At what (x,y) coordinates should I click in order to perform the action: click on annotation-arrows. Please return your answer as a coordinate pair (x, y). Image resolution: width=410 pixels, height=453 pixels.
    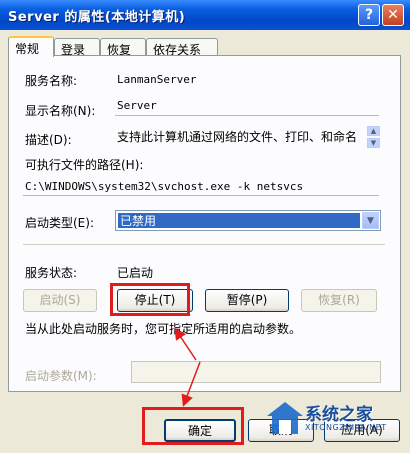
    Looking at the image, I should click on (187, 367).